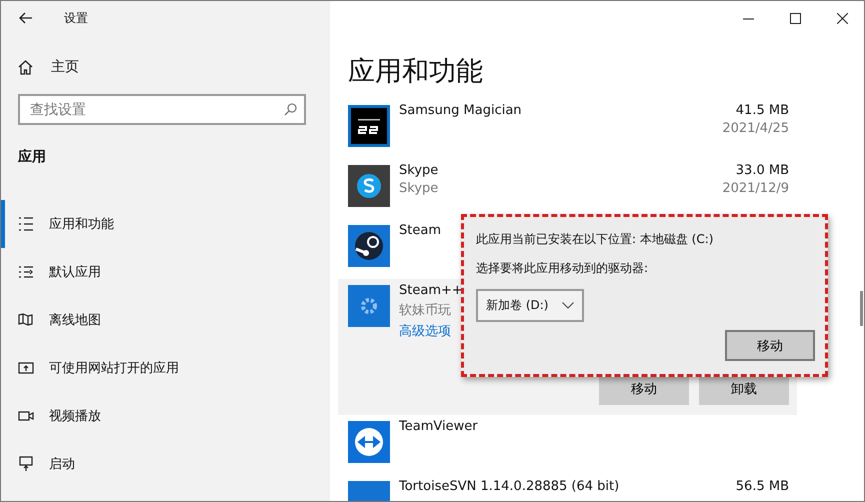 The width and height of the screenshot is (865, 502). What do you see at coordinates (562, 268) in the screenshot?
I see `drive-prompt: 选择要将此应用移动到的驱动器:` at bounding box center [562, 268].